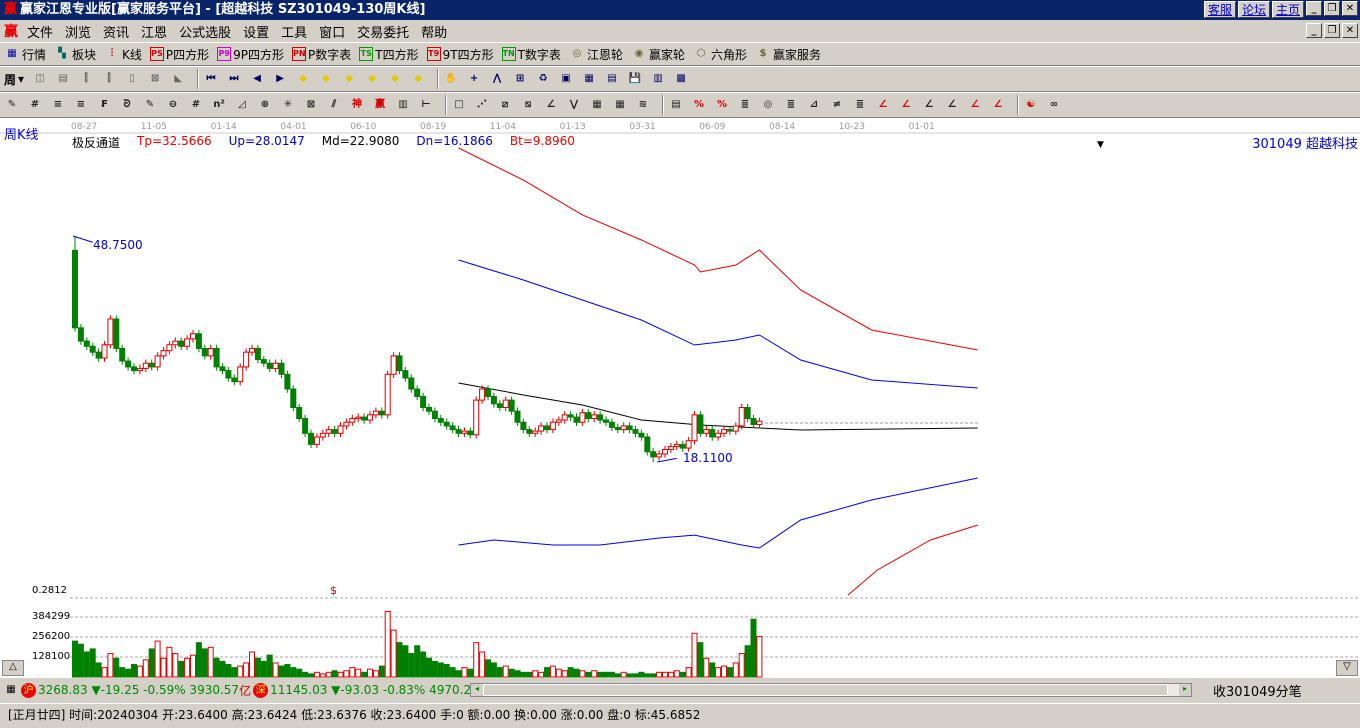  I want to click on chart-tool-4-icon: ▯, so click(132, 79).